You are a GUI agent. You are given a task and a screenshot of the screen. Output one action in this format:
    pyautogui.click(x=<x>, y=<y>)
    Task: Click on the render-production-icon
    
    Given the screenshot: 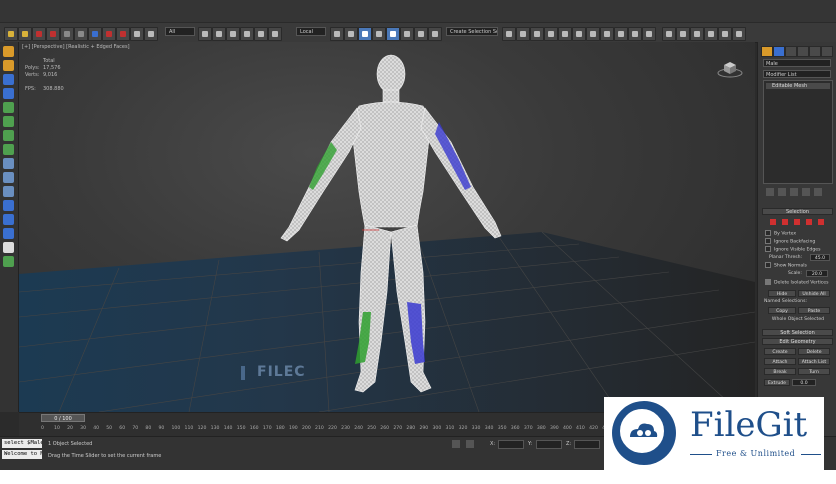 What is the action you would take?
    pyautogui.click(x=649, y=34)
    